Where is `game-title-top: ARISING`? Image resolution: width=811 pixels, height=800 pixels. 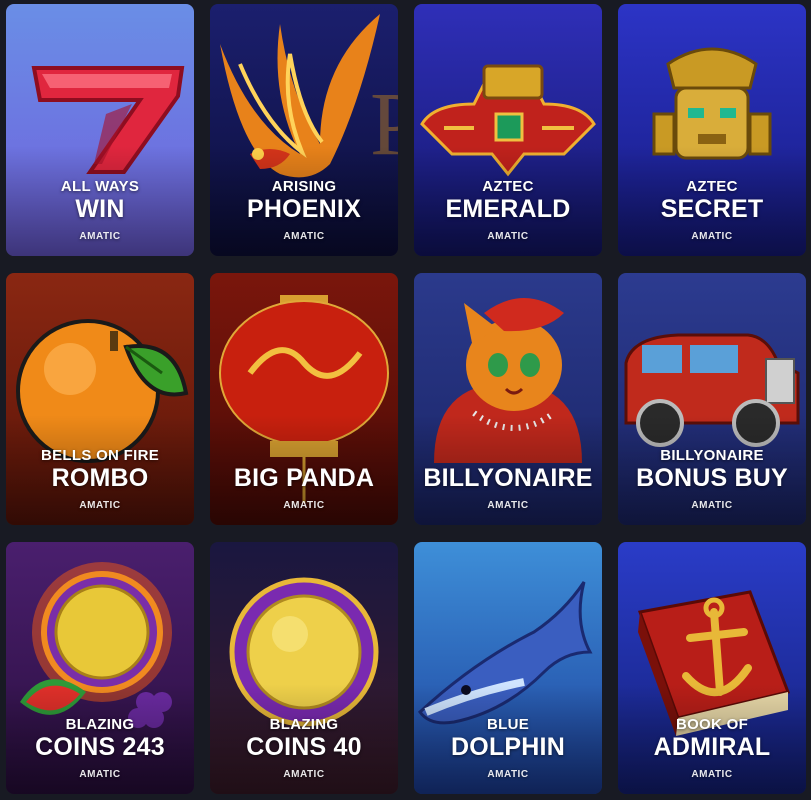 game-title-top: ARISING is located at coordinates (304, 186).